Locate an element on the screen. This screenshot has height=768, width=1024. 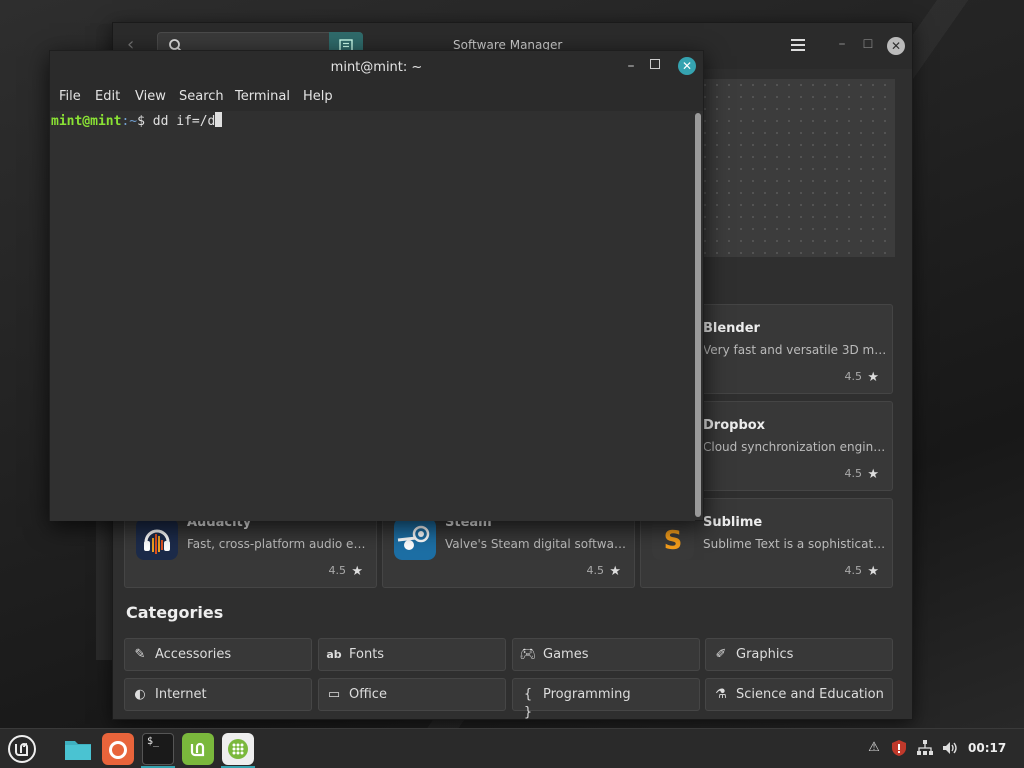
category-fonts: ab Fonts is located at coordinates (412, 654).